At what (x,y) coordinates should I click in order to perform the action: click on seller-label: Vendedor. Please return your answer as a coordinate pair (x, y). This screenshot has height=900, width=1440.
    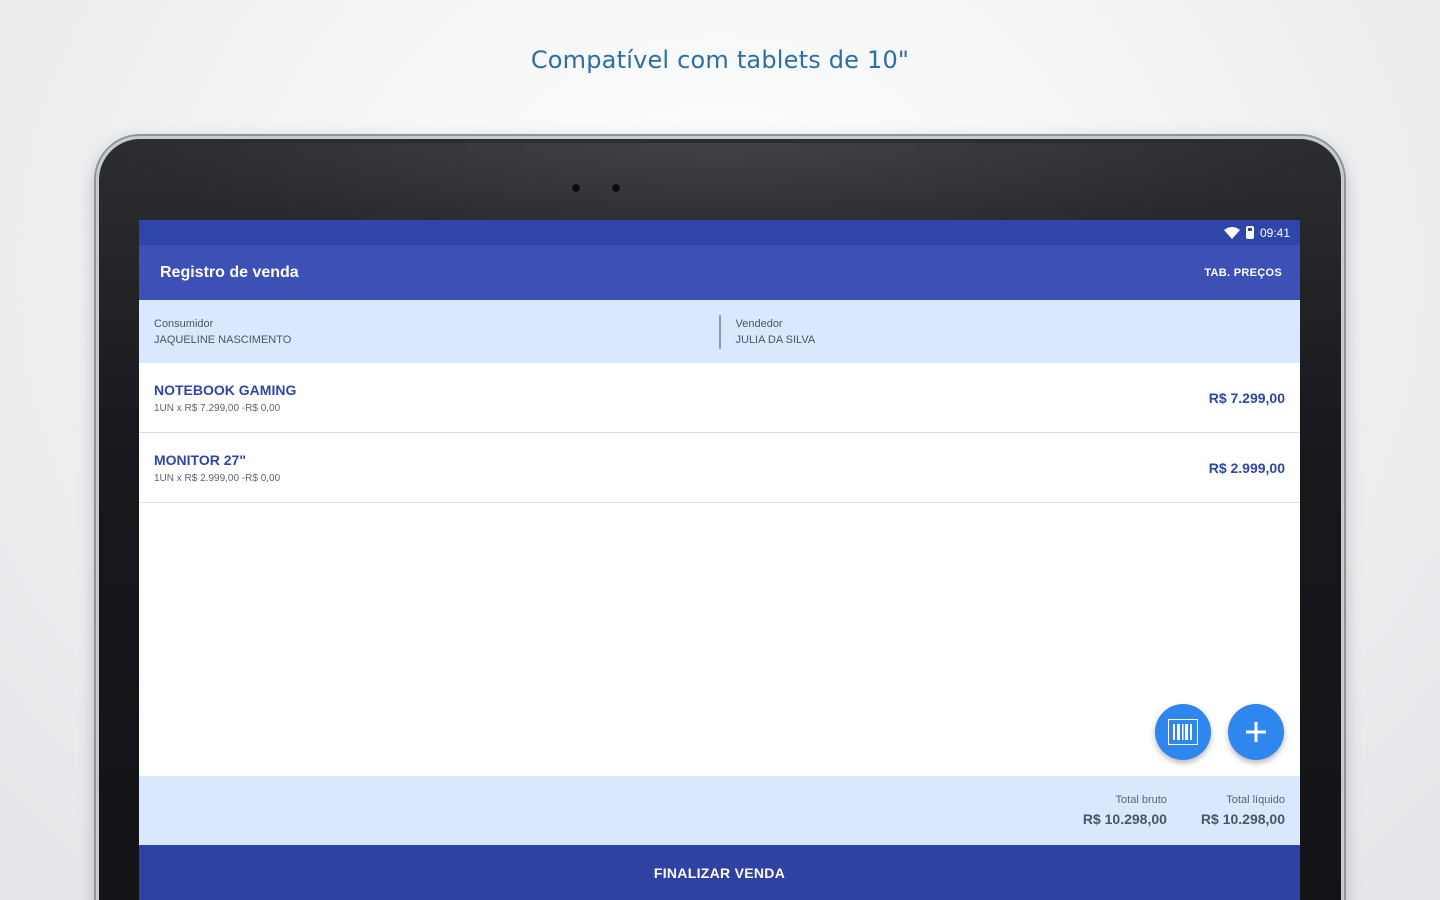
    Looking at the image, I should click on (759, 323).